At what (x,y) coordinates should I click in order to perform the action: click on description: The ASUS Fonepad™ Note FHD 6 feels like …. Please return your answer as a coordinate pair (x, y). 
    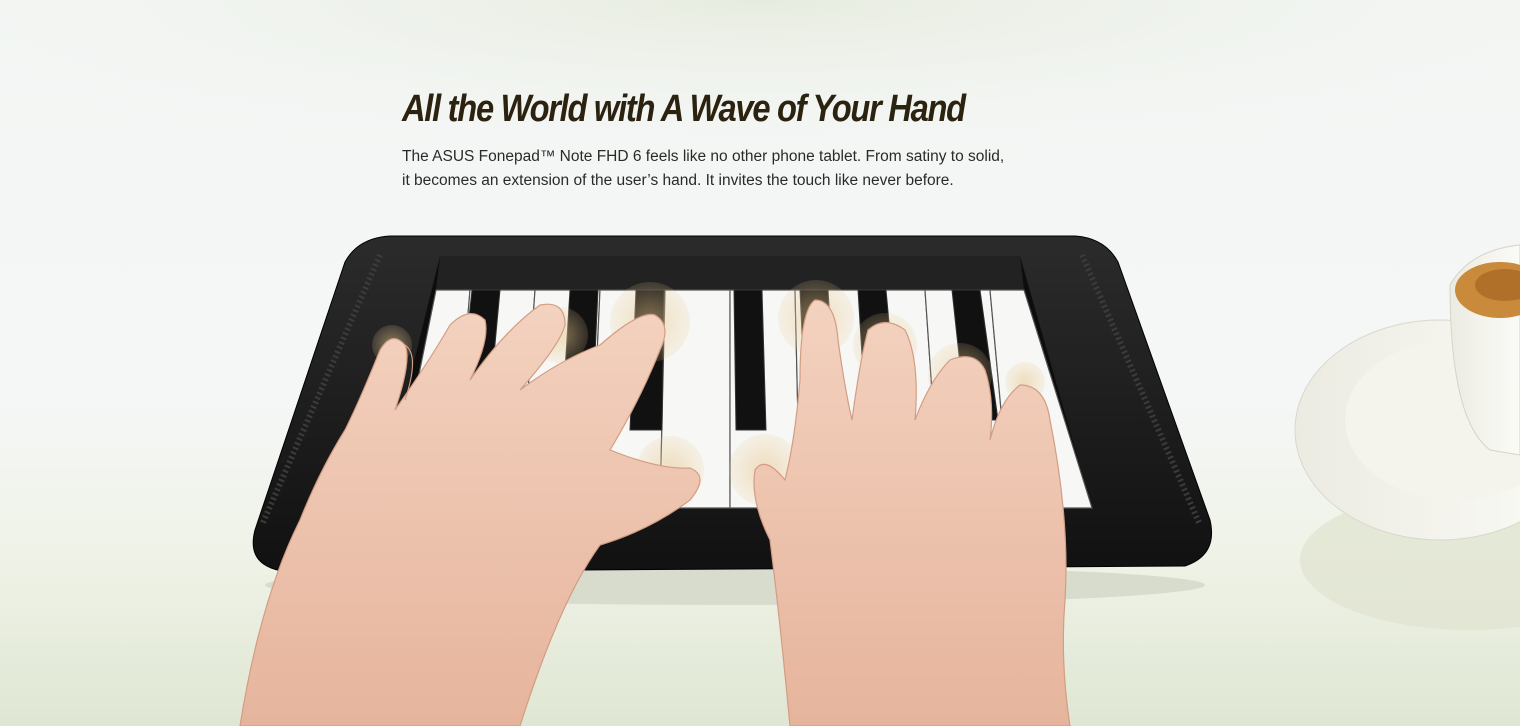
    Looking at the image, I should click on (722, 169).